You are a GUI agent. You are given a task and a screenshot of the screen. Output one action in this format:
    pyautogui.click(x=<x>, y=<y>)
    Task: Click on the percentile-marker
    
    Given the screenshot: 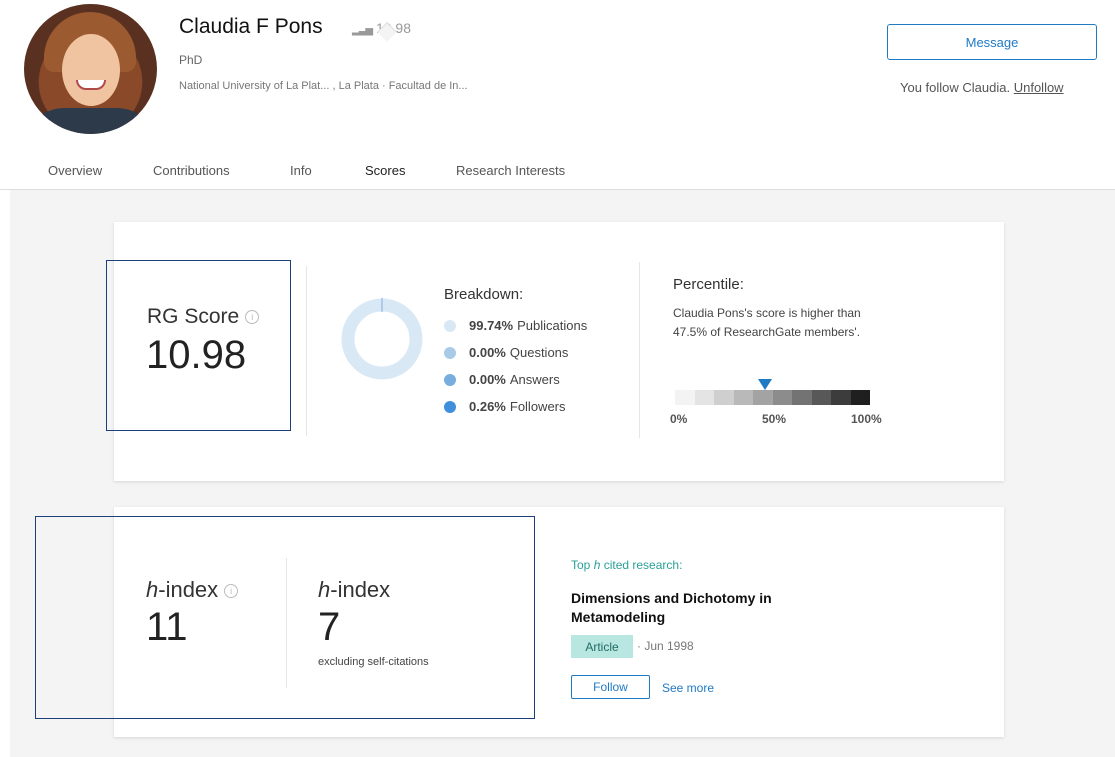 What is the action you would take?
    pyautogui.click(x=765, y=384)
    